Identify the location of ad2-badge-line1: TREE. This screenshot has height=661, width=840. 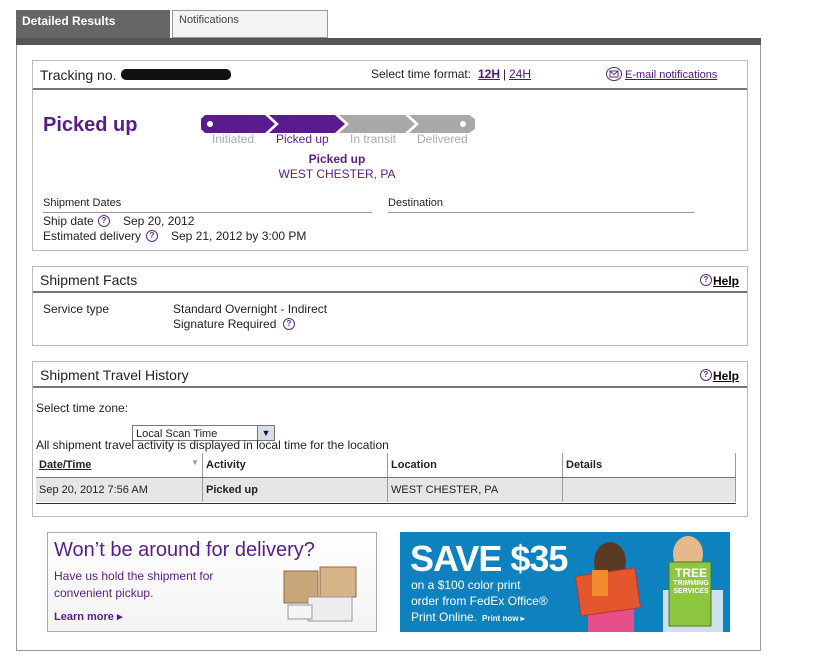
(690, 573).